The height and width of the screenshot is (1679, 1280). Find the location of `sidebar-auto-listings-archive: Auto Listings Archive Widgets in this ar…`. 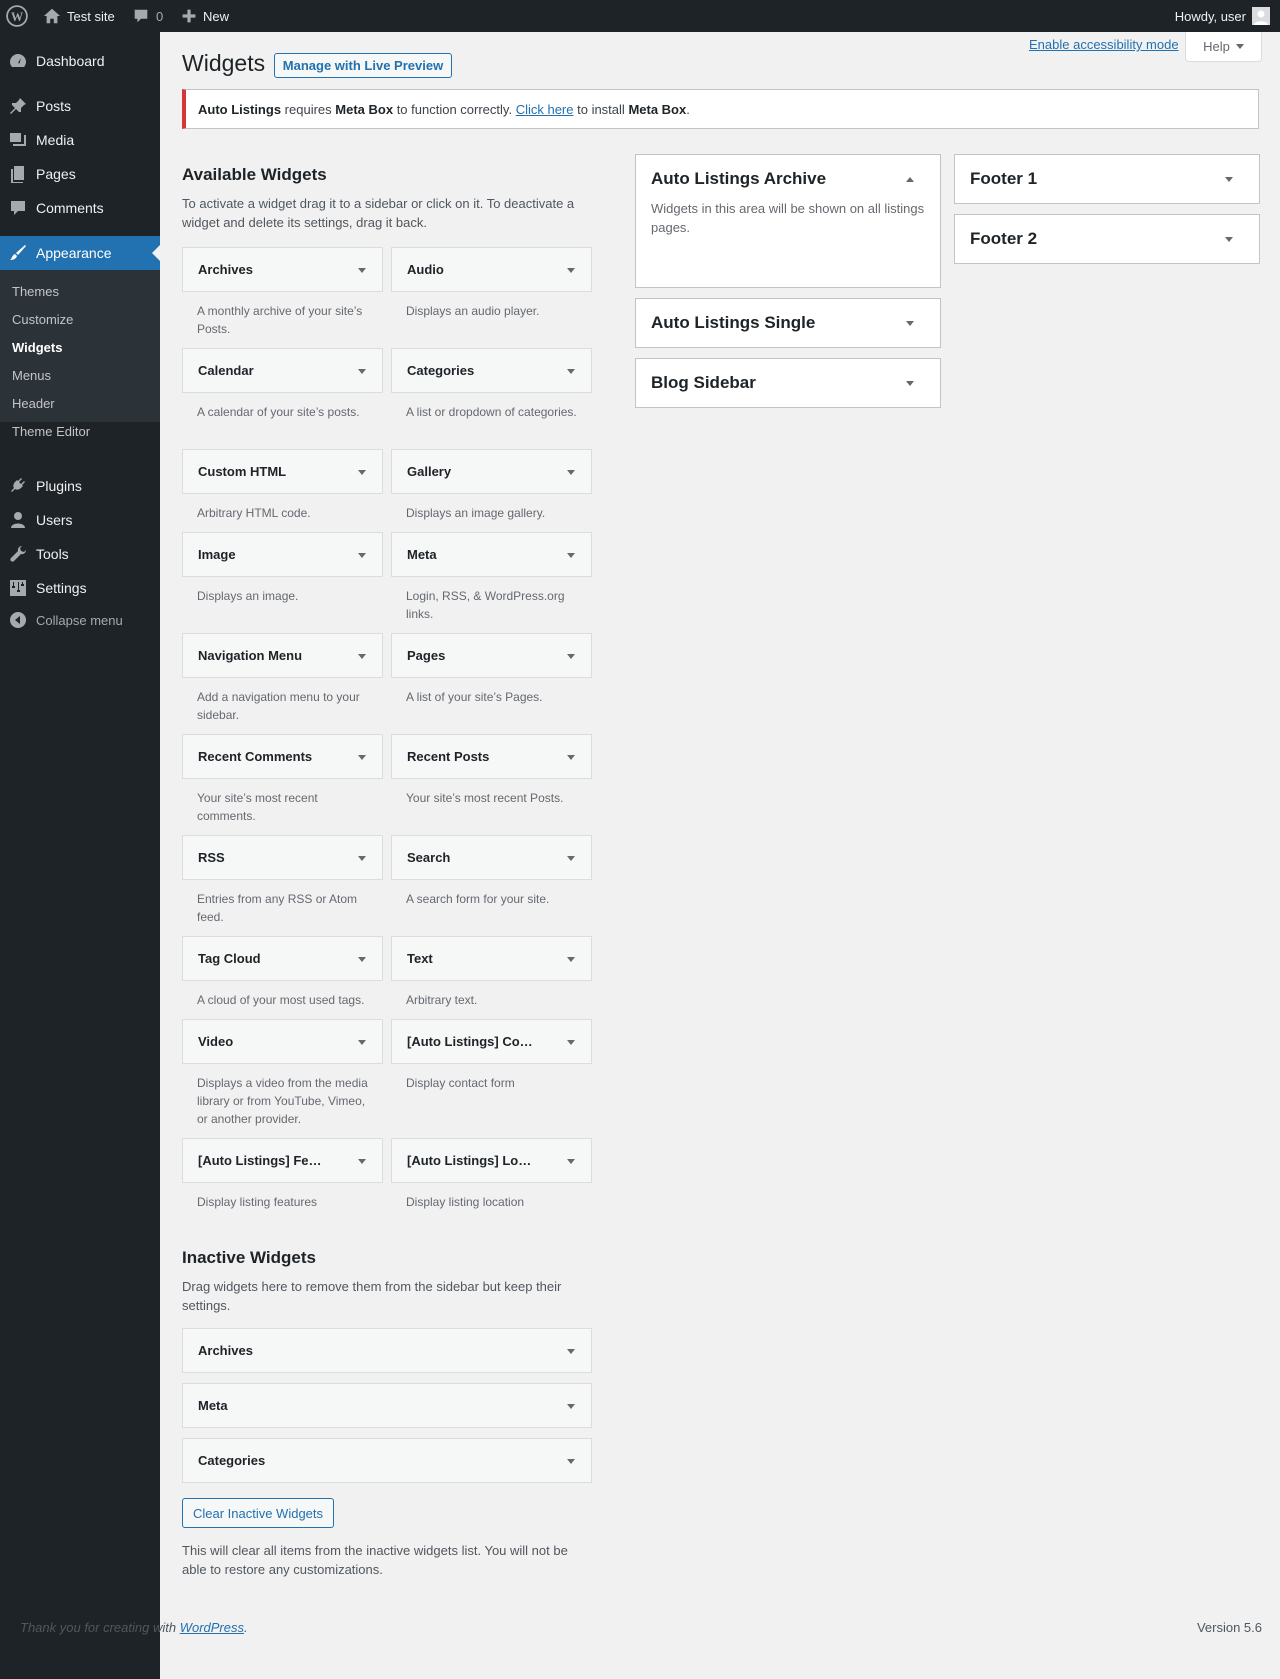

sidebar-auto-listings-archive: Auto Listings Archive Widgets in this ar… is located at coordinates (788, 221).